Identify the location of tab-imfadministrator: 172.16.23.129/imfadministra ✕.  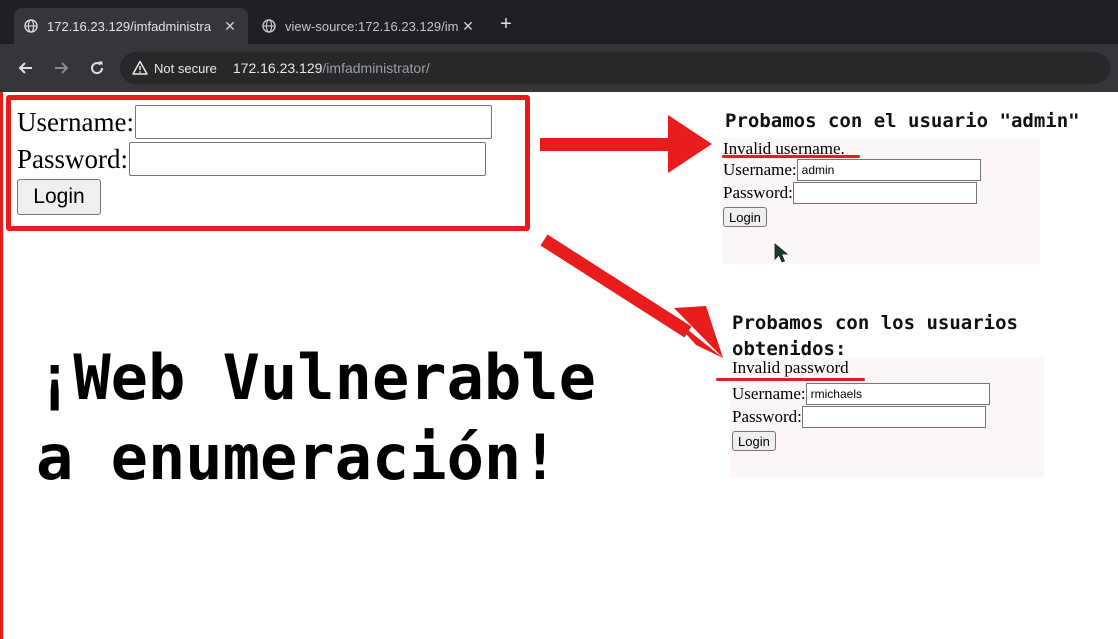
(131, 26).